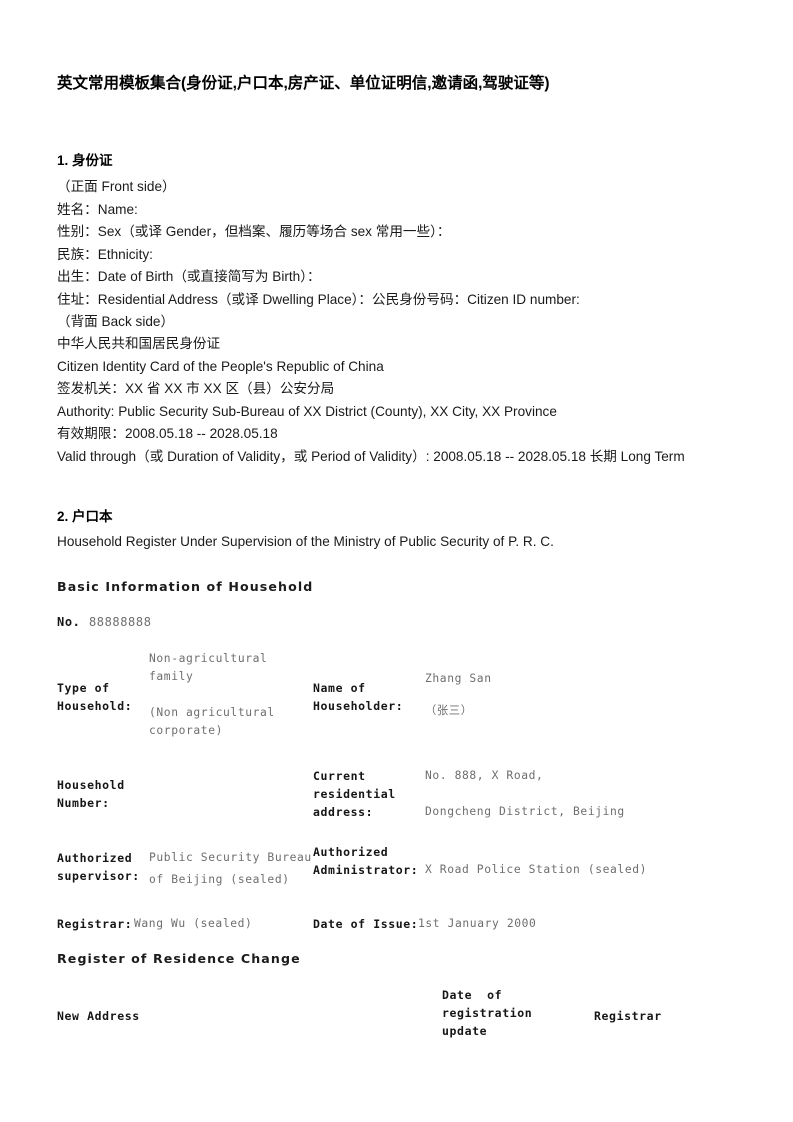  Describe the element at coordinates (536, 869) in the screenshot. I see `authorized-administrator-value: X Road Police Station (sealed)` at that location.